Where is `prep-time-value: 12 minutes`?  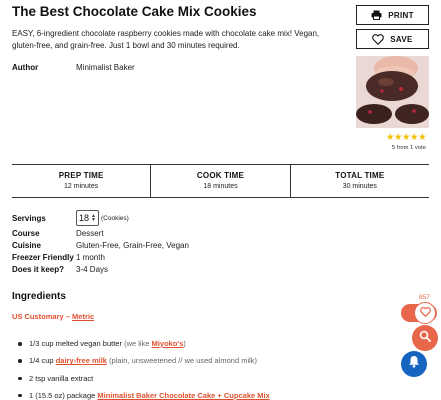 prep-time-value: 12 minutes is located at coordinates (81, 186).